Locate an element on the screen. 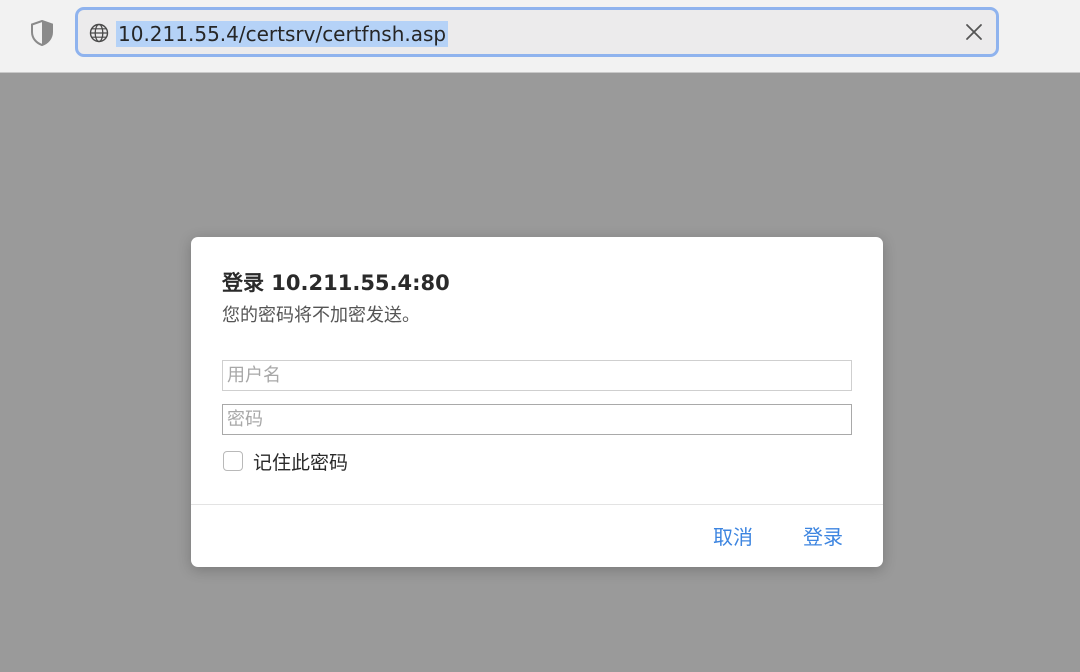 The image size is (1080, 672). dialog-divider is located at coordinates (537, 504).